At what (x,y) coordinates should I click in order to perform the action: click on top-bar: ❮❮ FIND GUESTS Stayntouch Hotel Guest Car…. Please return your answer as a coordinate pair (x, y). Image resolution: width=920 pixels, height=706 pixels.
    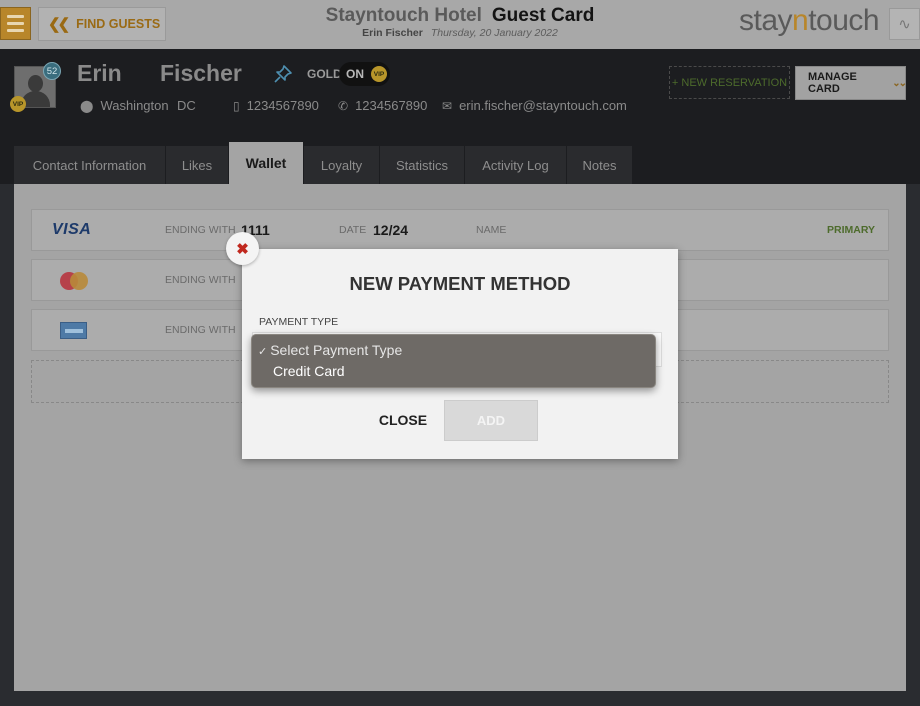
    Looking at the image, I should click on (460, 24).